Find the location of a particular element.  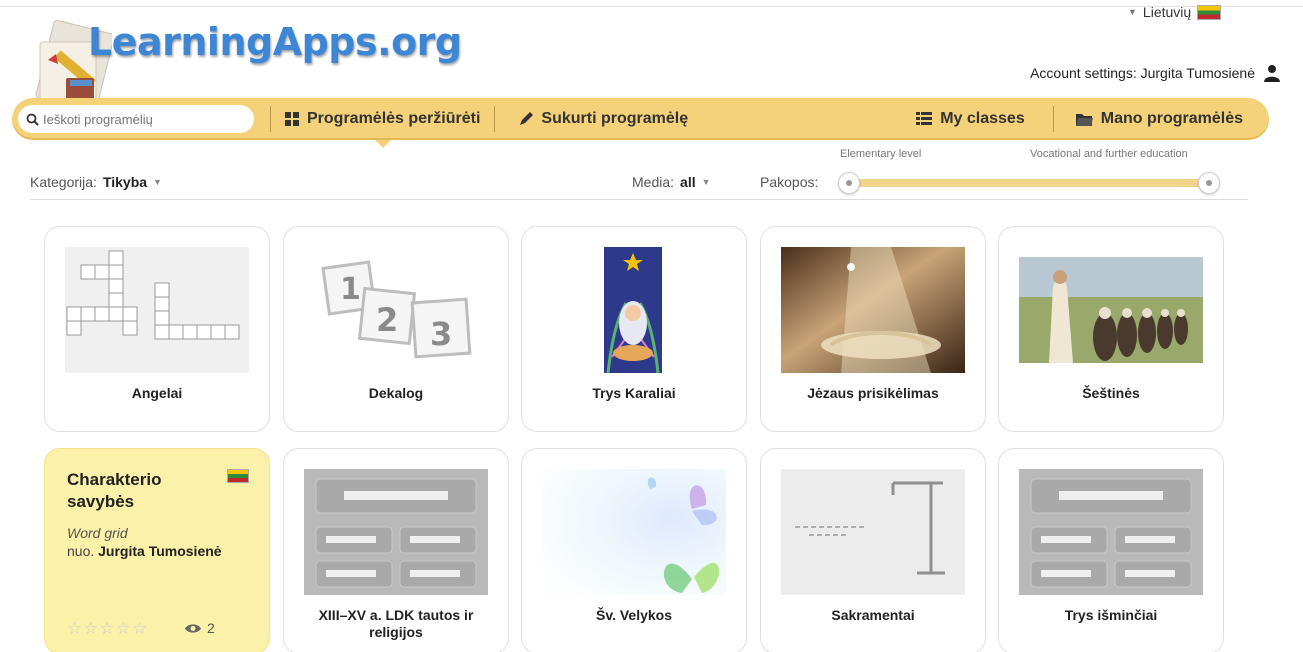

app-card: Sakramentai is located at coordinates (873, 550).